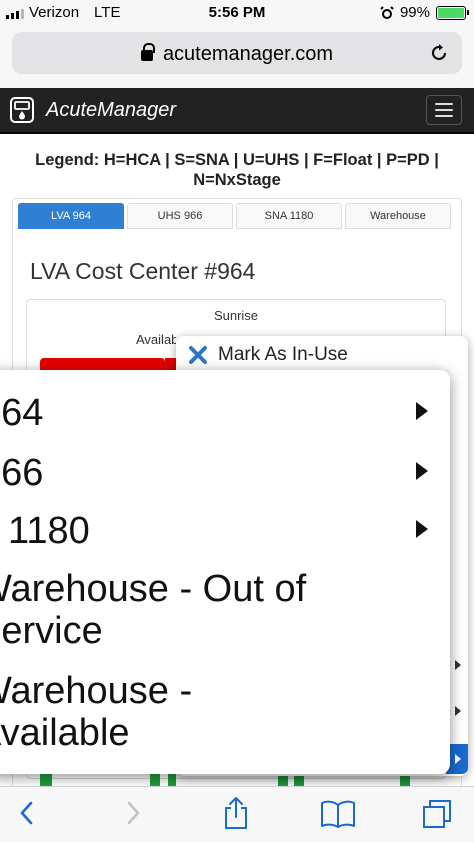 The image size is (474, 842). I want to click on app-navbar: AcuteManager, so click(237, 111).